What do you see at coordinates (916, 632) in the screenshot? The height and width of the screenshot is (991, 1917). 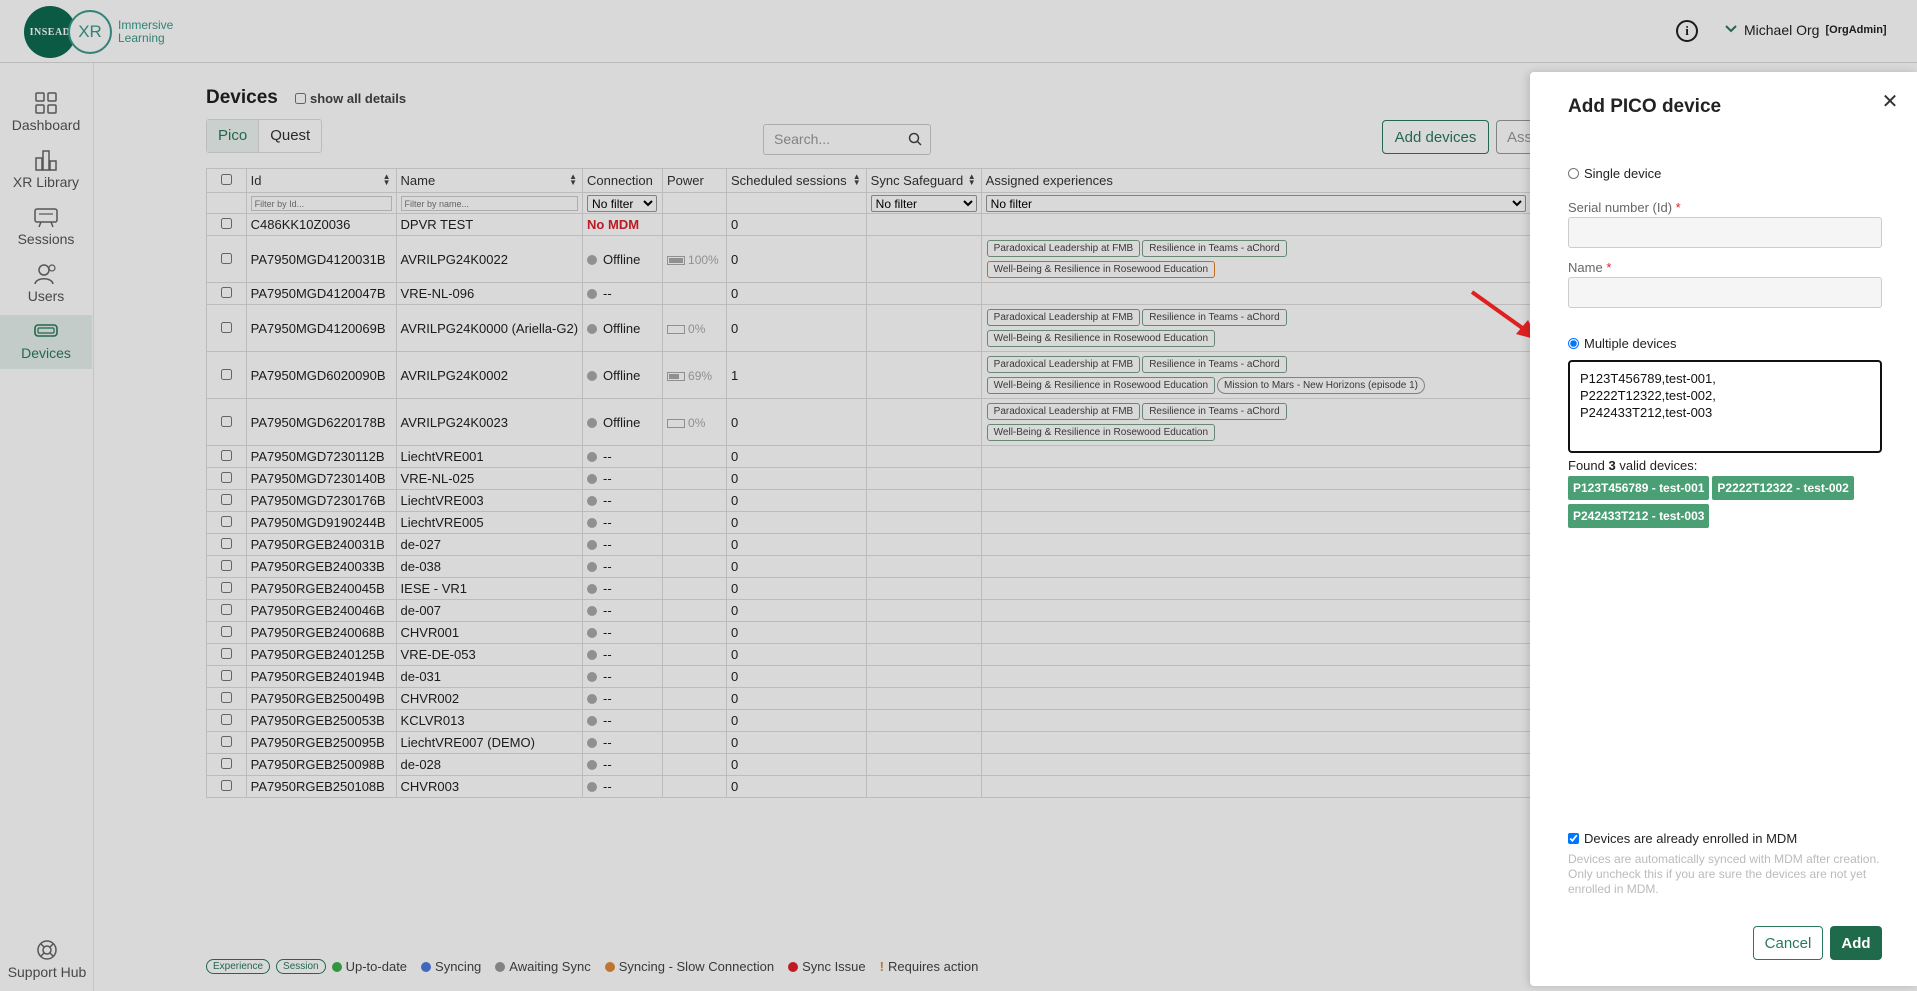 I see `table-row: PA7950RGEB240068B CHVR001 -- 0` at bounding box center [916, 632].